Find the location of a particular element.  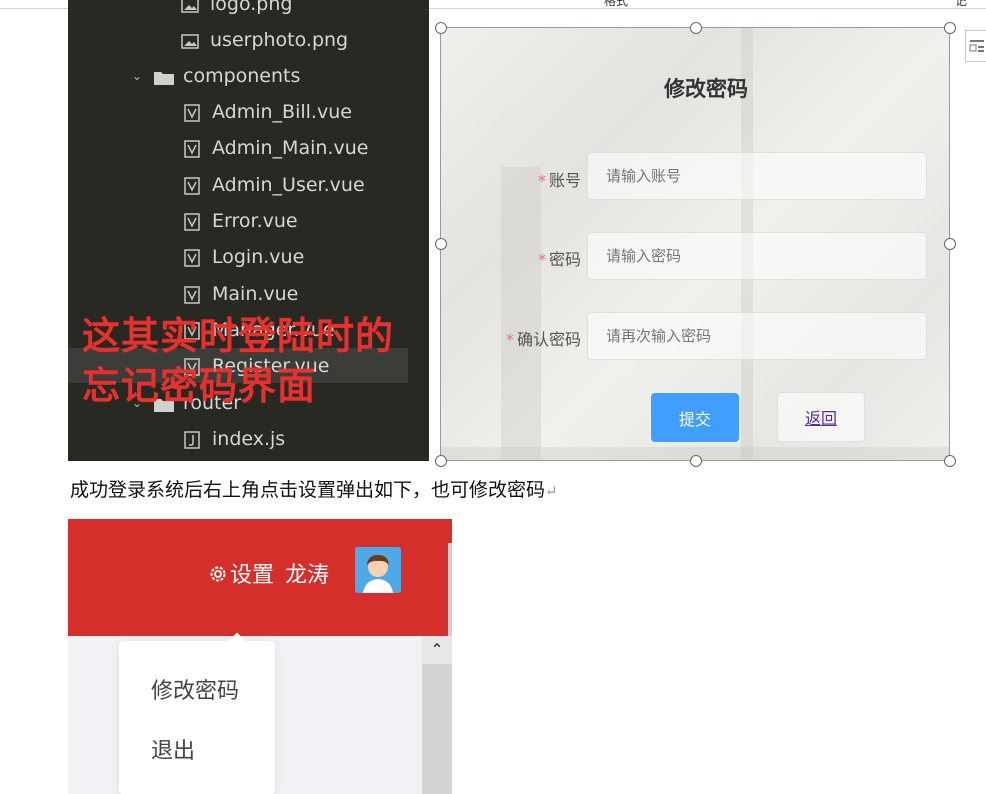

tree-item-label: components is located at coordinates (242, 76).